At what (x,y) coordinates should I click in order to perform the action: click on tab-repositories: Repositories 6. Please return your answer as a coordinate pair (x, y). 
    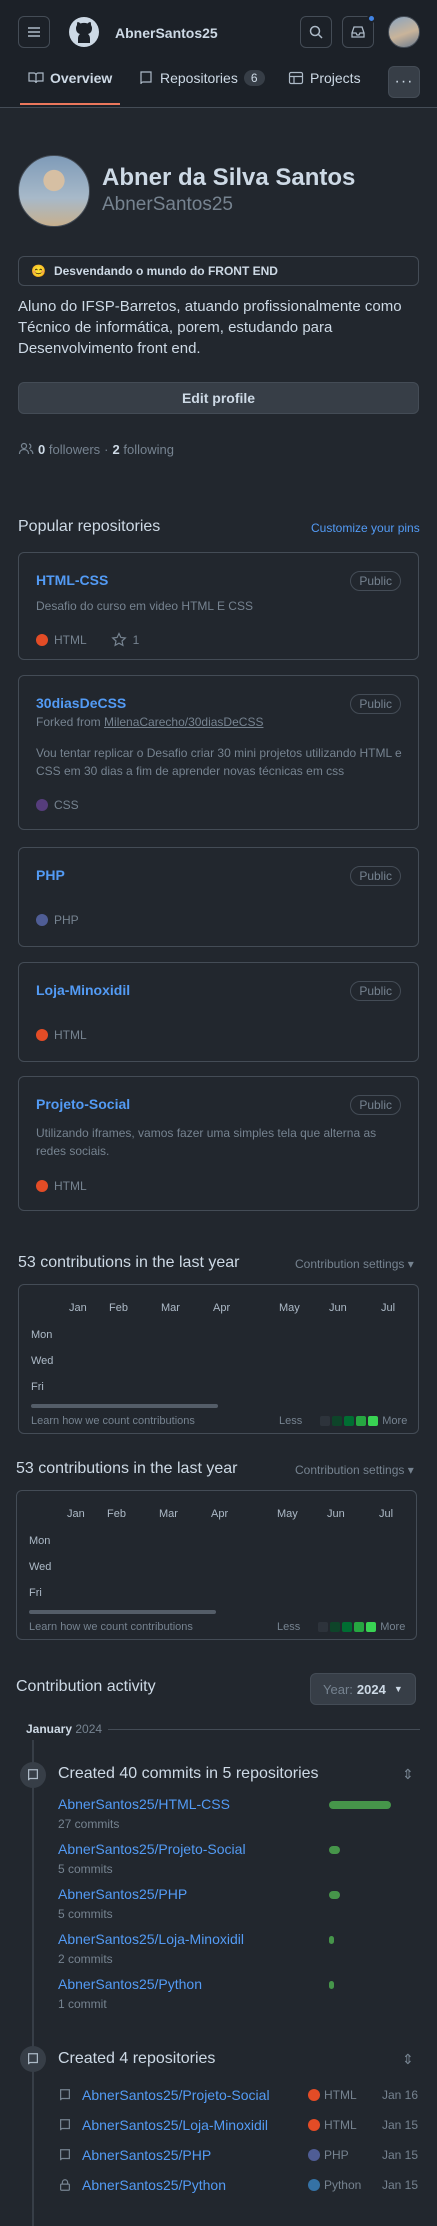
    Looking at the image, I should click on (201, 78).